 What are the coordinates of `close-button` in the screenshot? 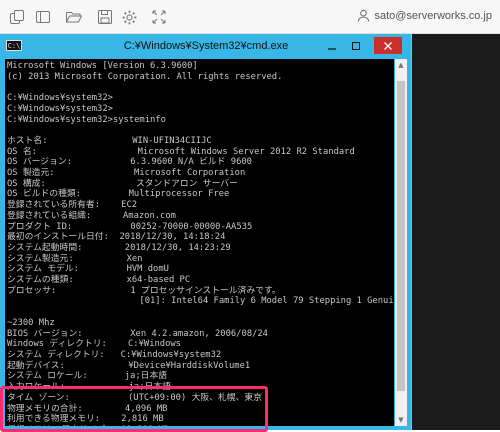 It's located at (388, 45).